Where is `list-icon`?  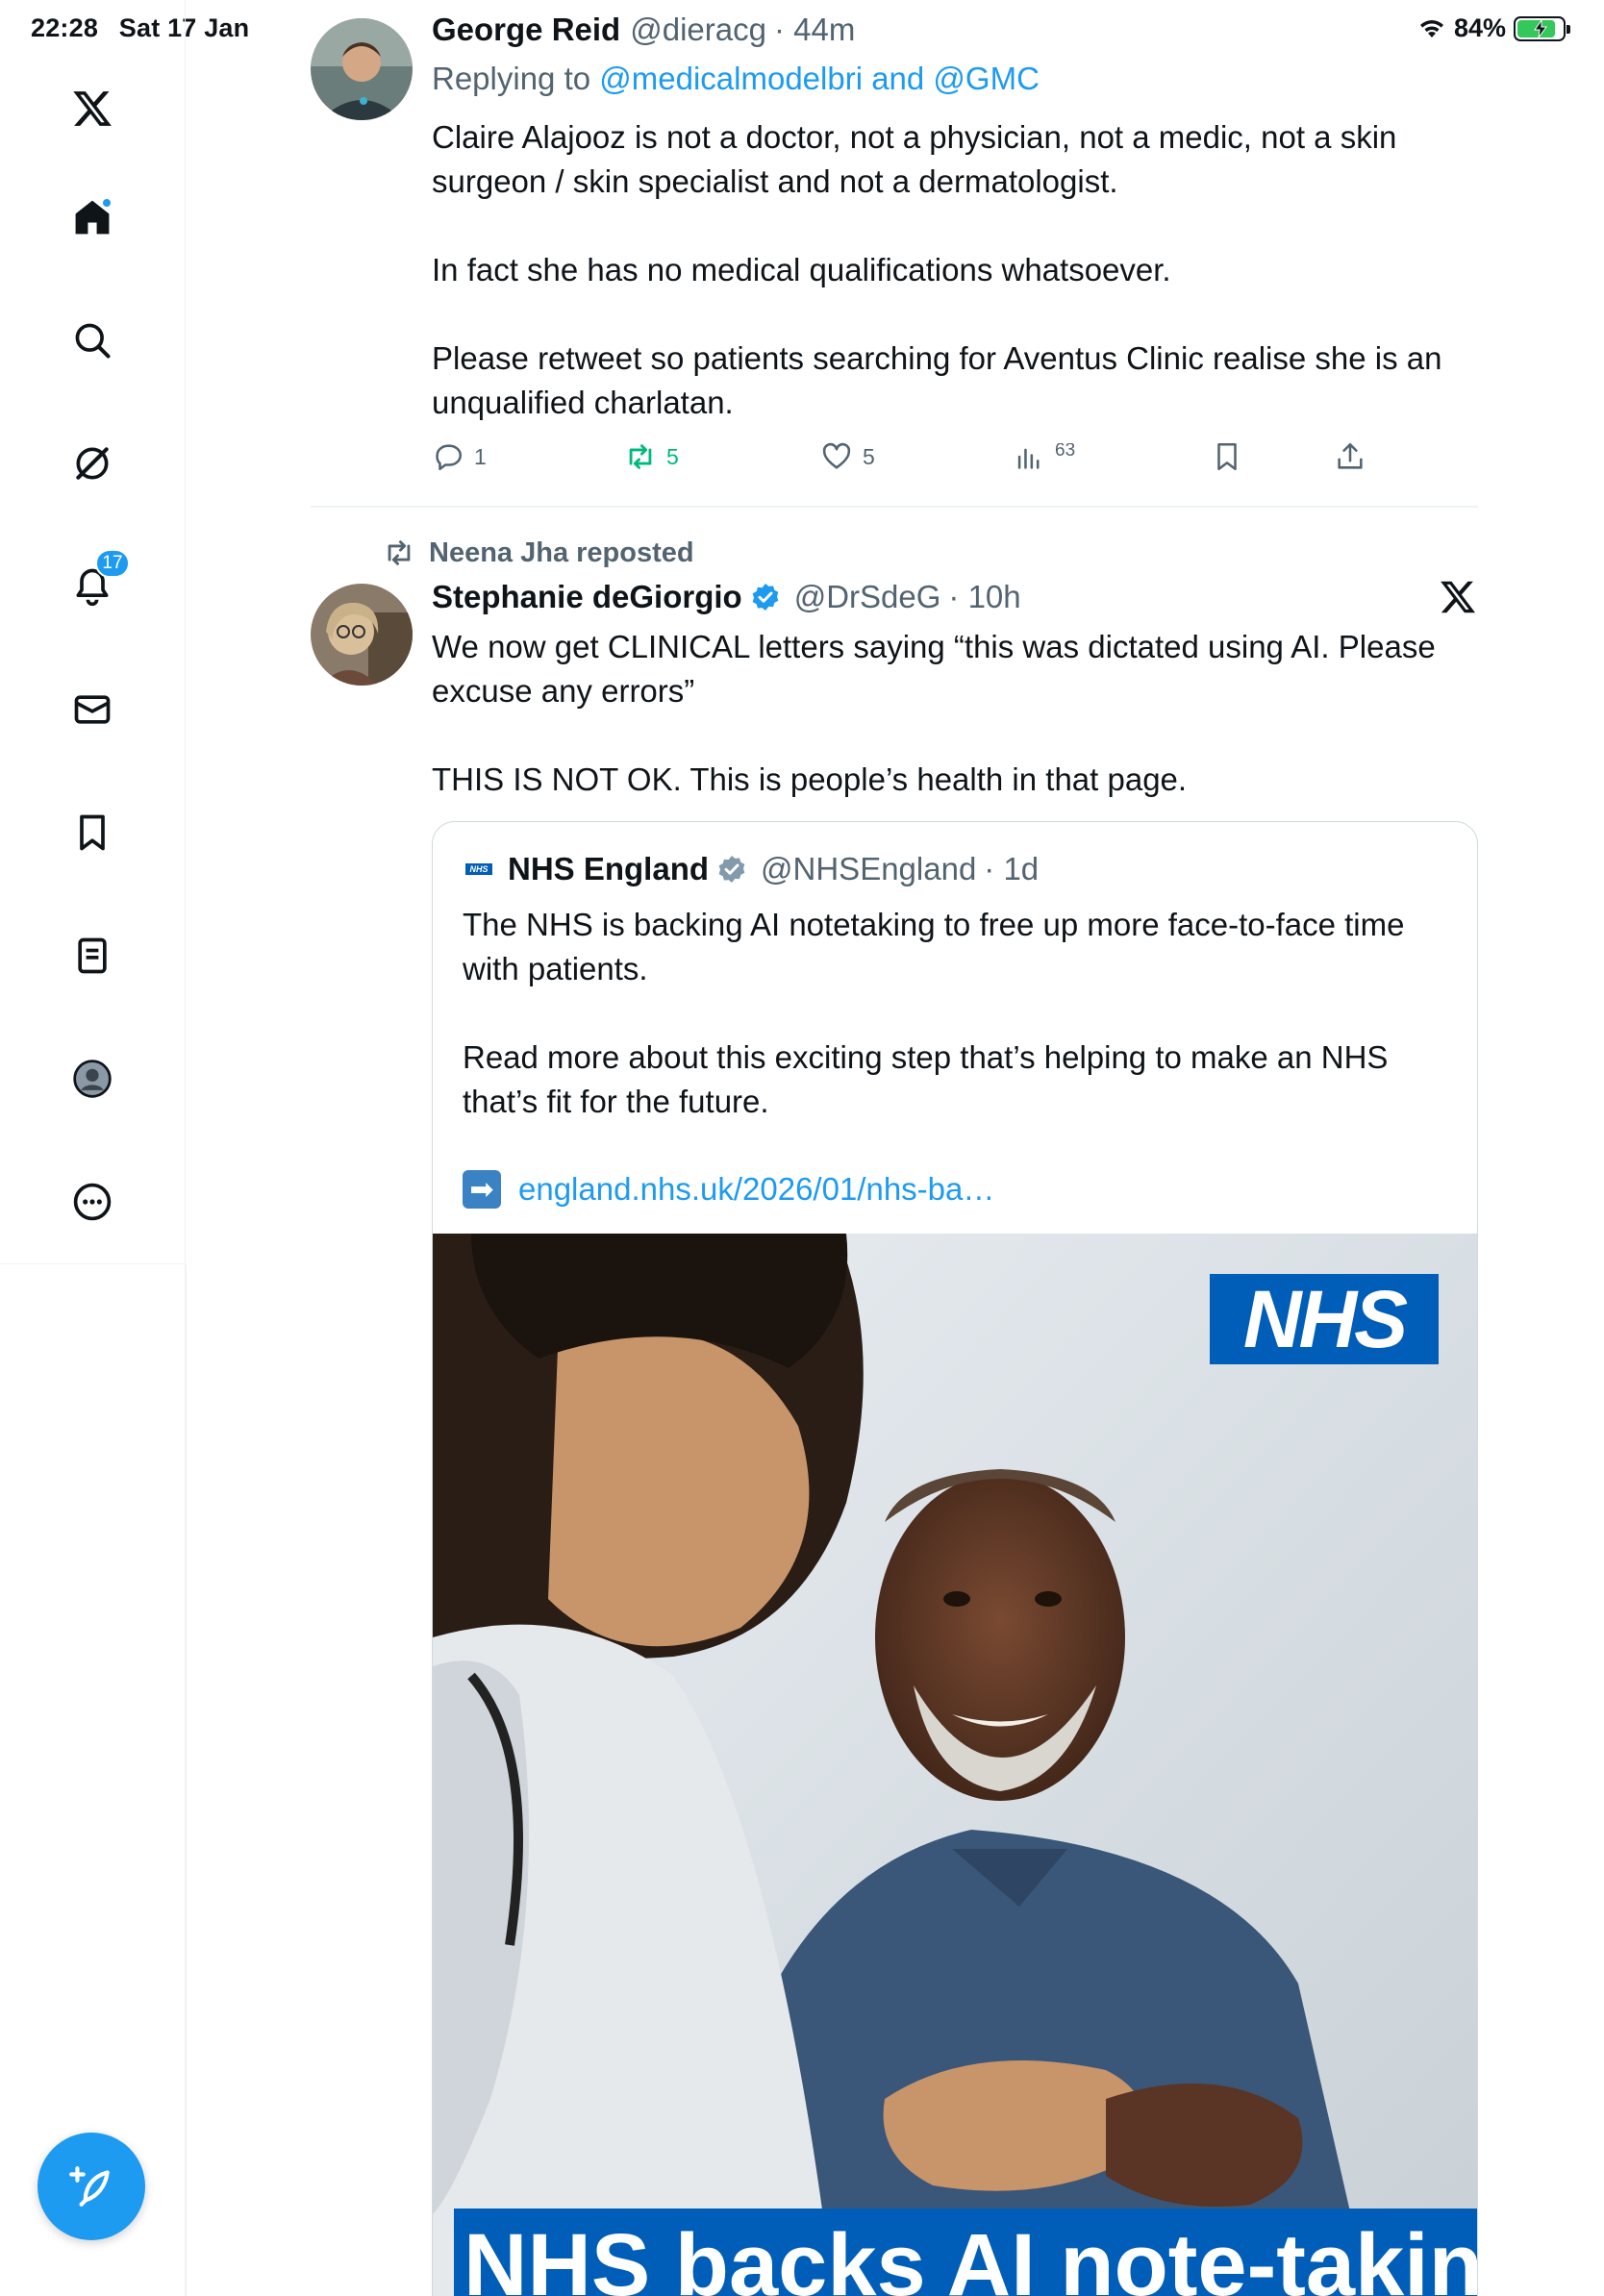 list-icon is located at coordinates (92, 956).